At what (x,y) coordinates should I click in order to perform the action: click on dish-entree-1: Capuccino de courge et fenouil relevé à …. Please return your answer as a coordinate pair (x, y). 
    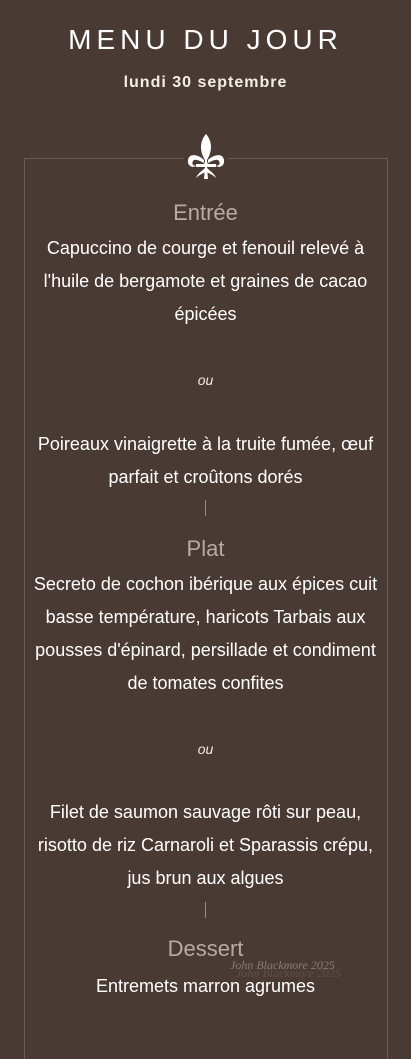
    Looking at the image, I should click on (205, 281).